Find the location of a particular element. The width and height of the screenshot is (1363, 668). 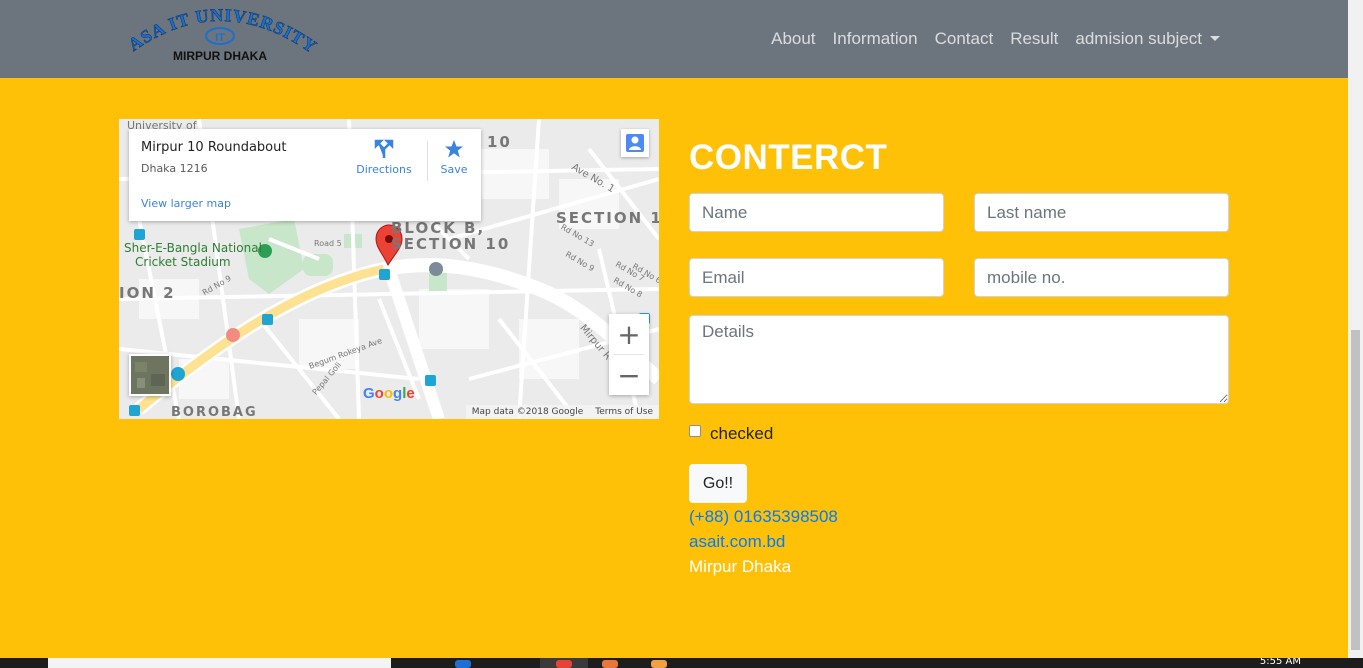

zoom-out-button: − is located at coordinates (629, 375).